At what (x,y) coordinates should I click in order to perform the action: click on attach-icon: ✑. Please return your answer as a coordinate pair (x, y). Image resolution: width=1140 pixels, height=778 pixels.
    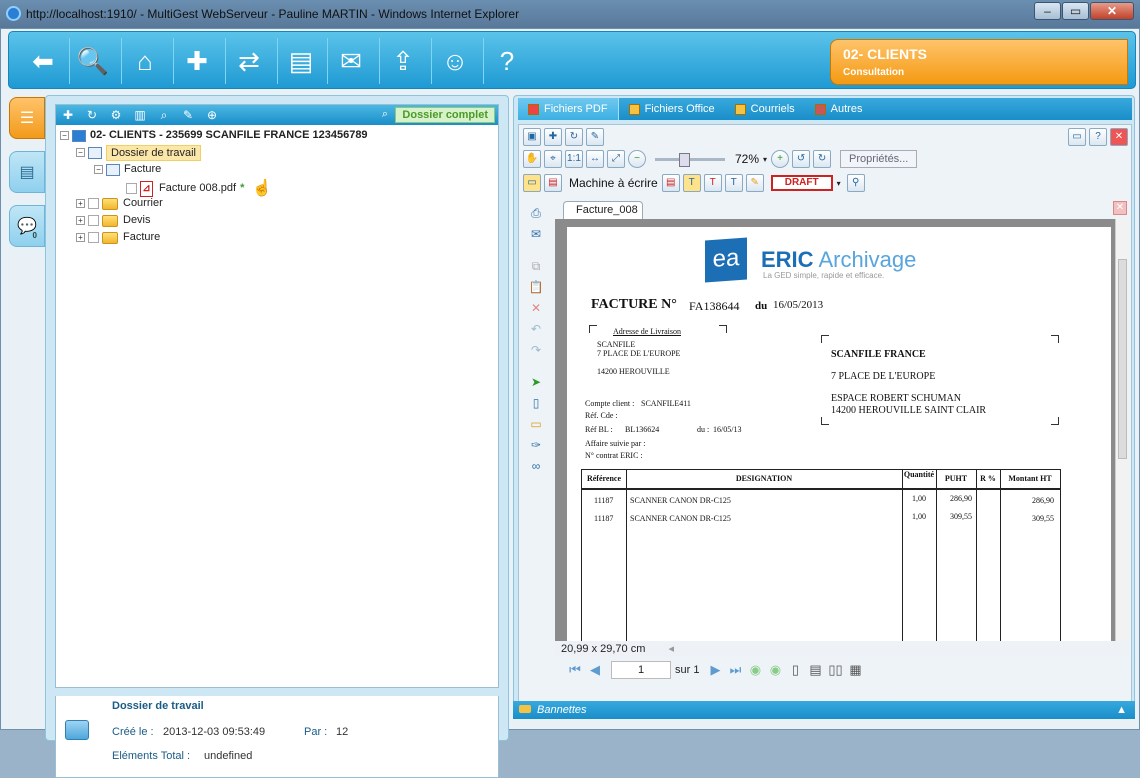
    Looking at the image, I should click on (536, 447).